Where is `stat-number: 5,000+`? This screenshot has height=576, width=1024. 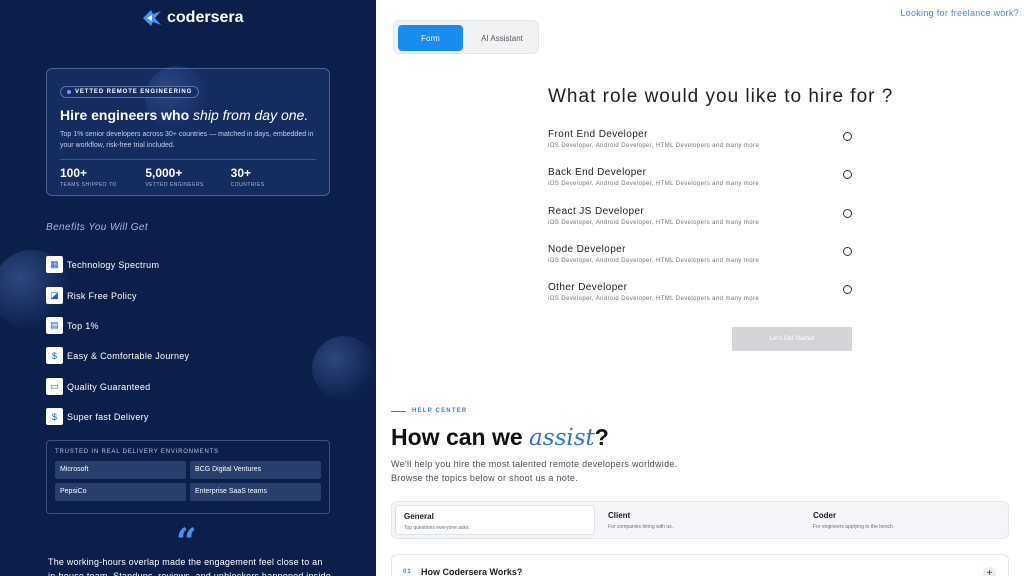
stat-number: 5,000+ is located at coordinates (164, 173).